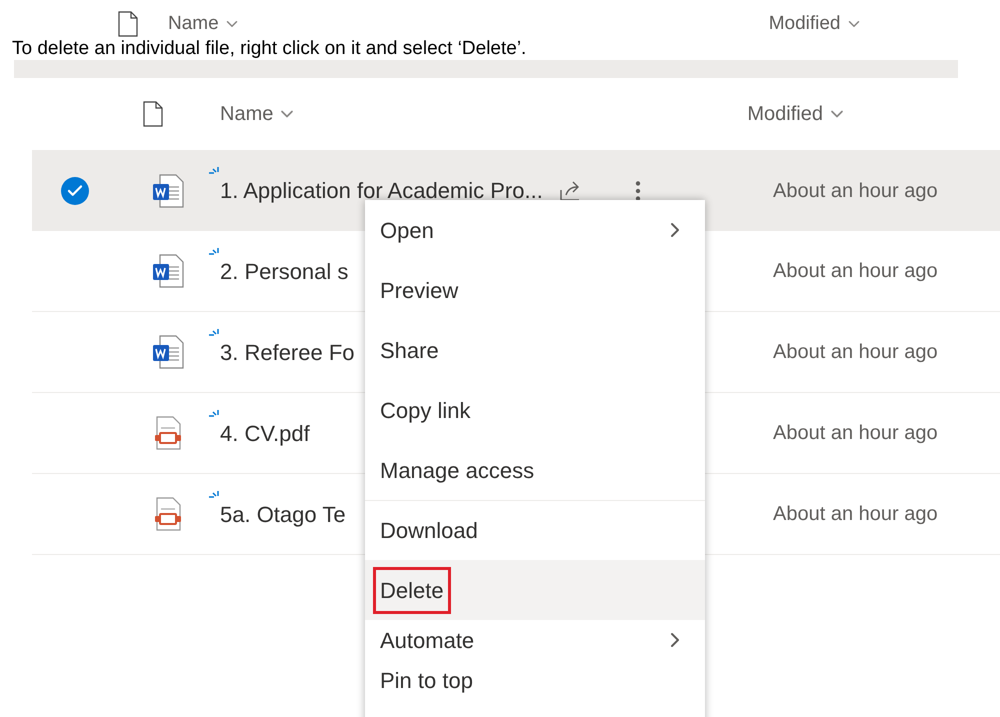  What do you see at coordinates (535, 680) in the screenshot?
I see `menu-item: Pin to top` at bounding box center [535, 680].